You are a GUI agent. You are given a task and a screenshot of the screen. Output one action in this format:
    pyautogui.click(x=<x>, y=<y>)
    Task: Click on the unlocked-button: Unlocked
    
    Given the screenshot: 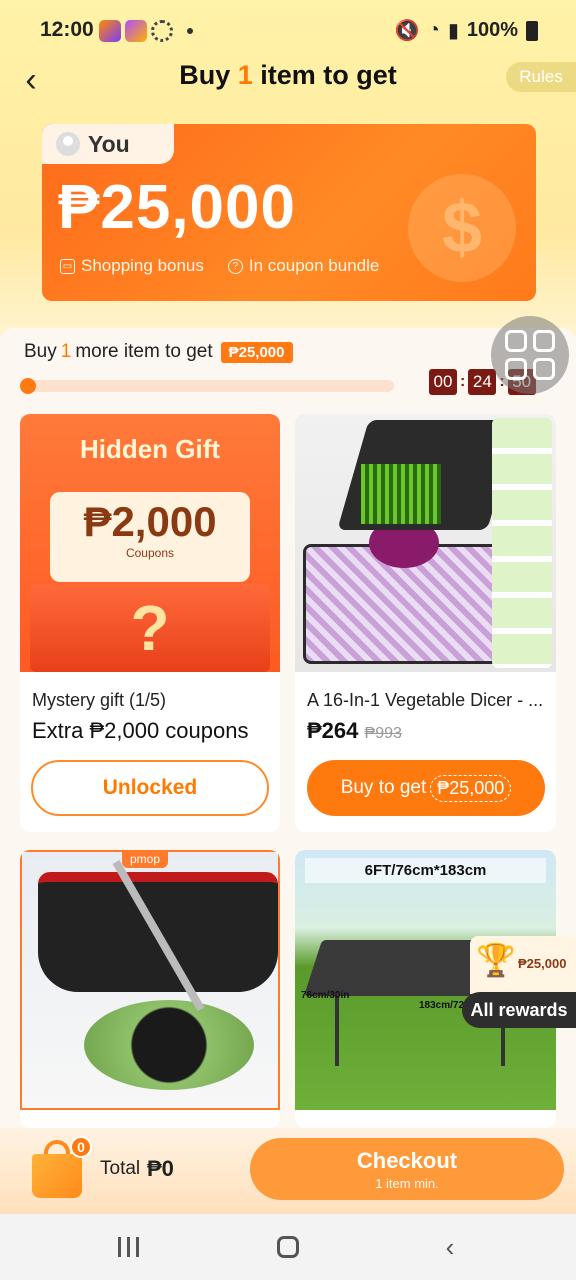 What is the action you would take?
    pyautogui.click(x=150, y=788)
    